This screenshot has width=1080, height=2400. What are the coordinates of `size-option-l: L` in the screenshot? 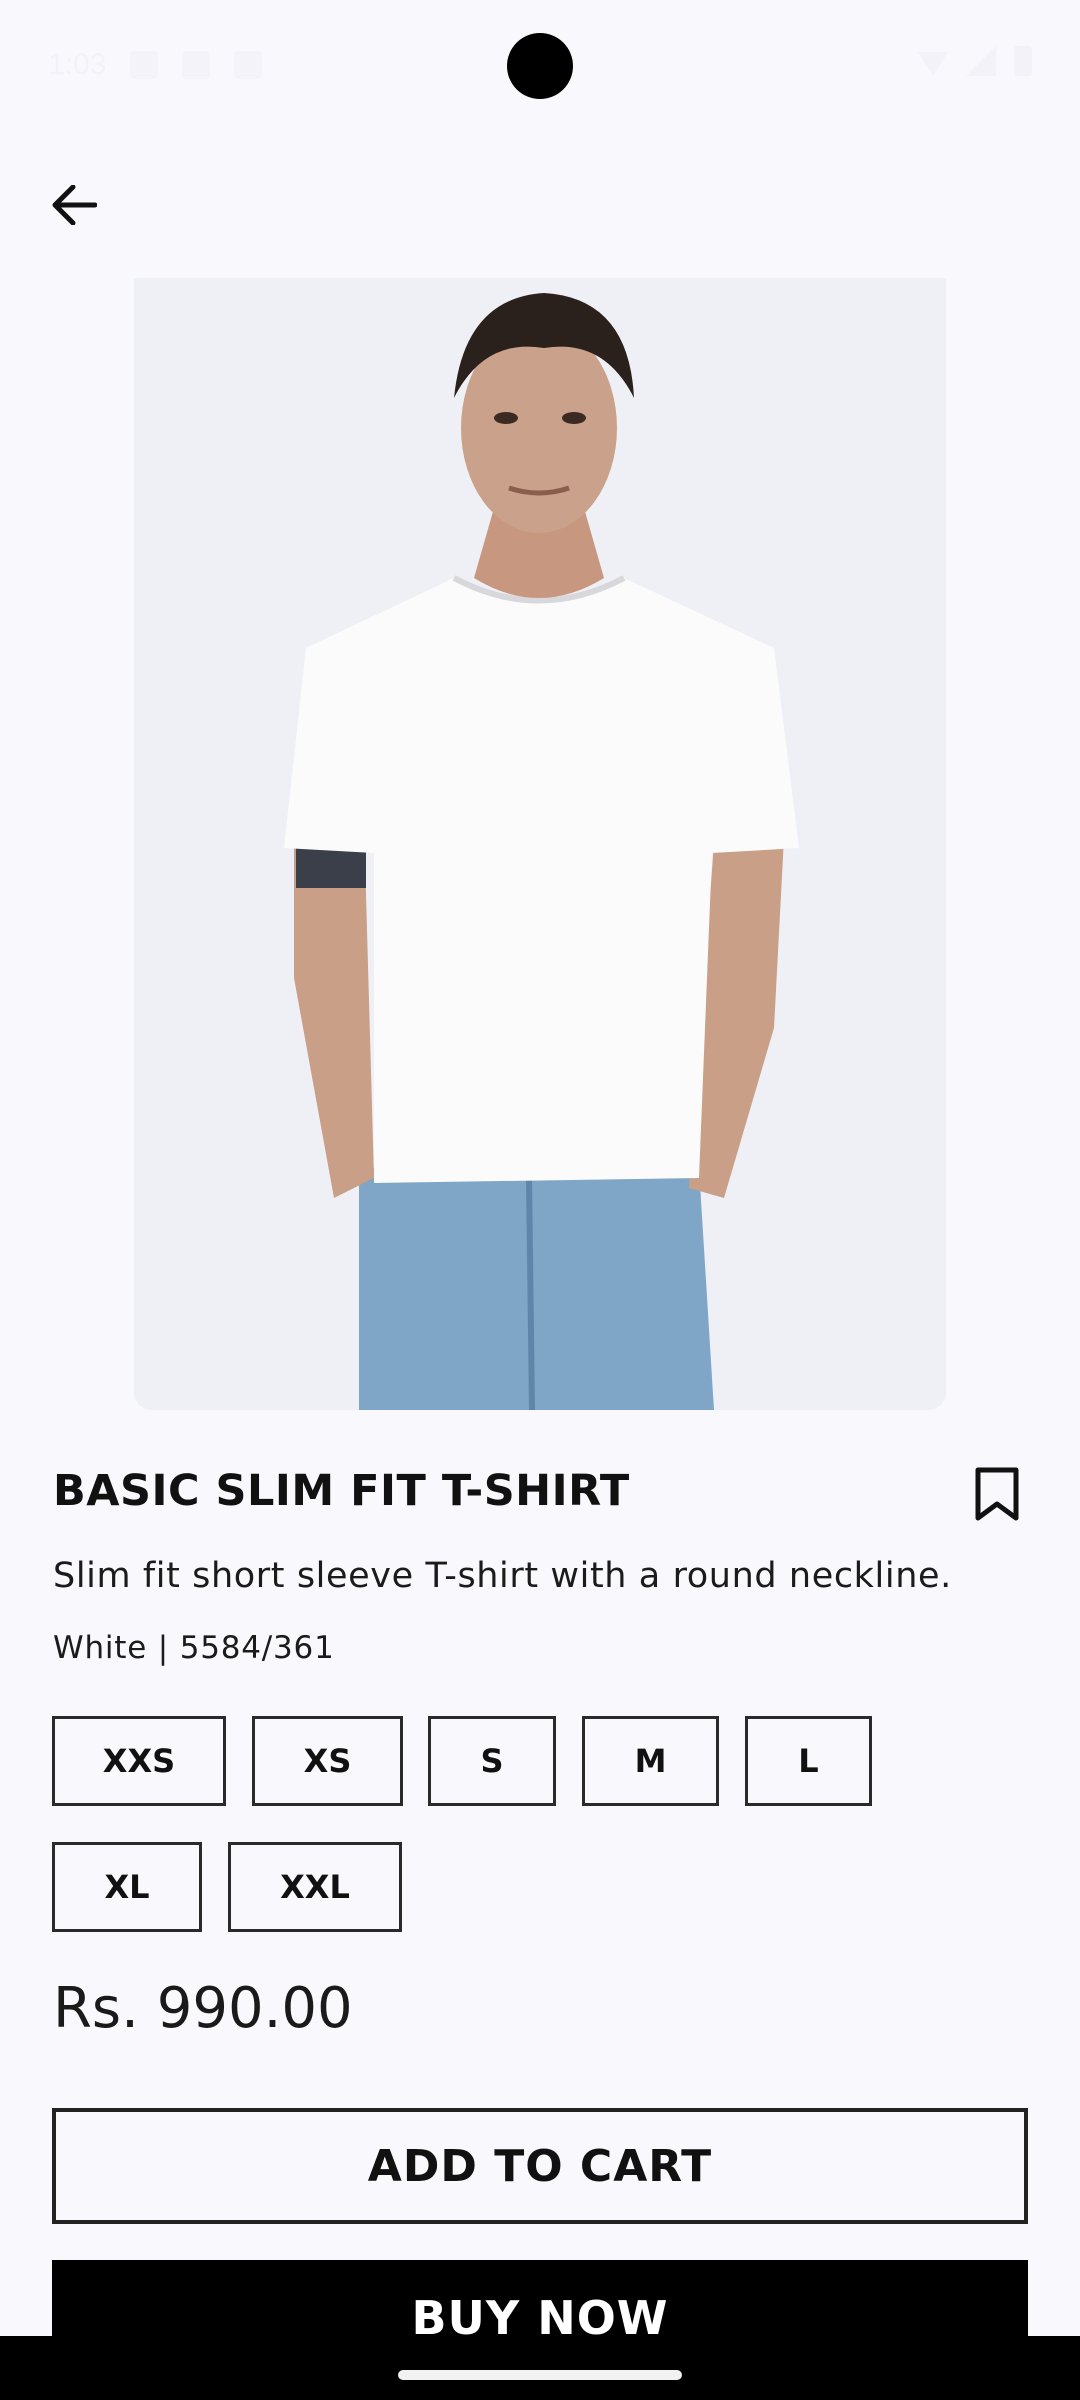 It's located at (808, 1761).